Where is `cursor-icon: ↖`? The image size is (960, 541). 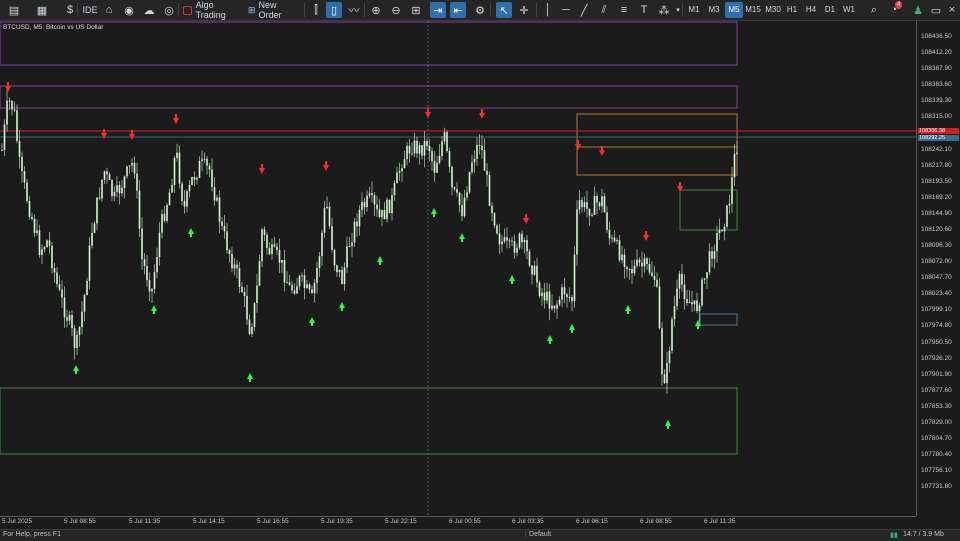
cursor-icon: ↖ is located at coordinates (504, 10).